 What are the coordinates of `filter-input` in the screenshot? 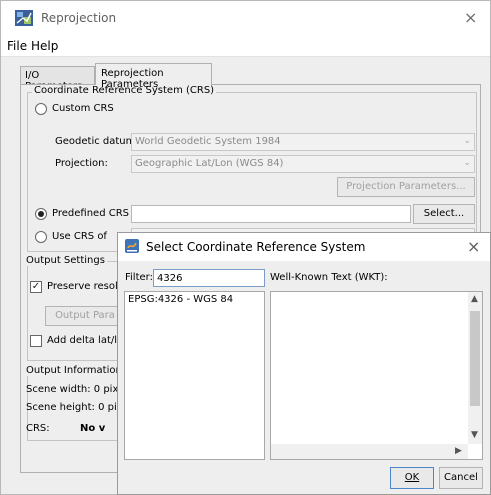 It's located at (209, 278).